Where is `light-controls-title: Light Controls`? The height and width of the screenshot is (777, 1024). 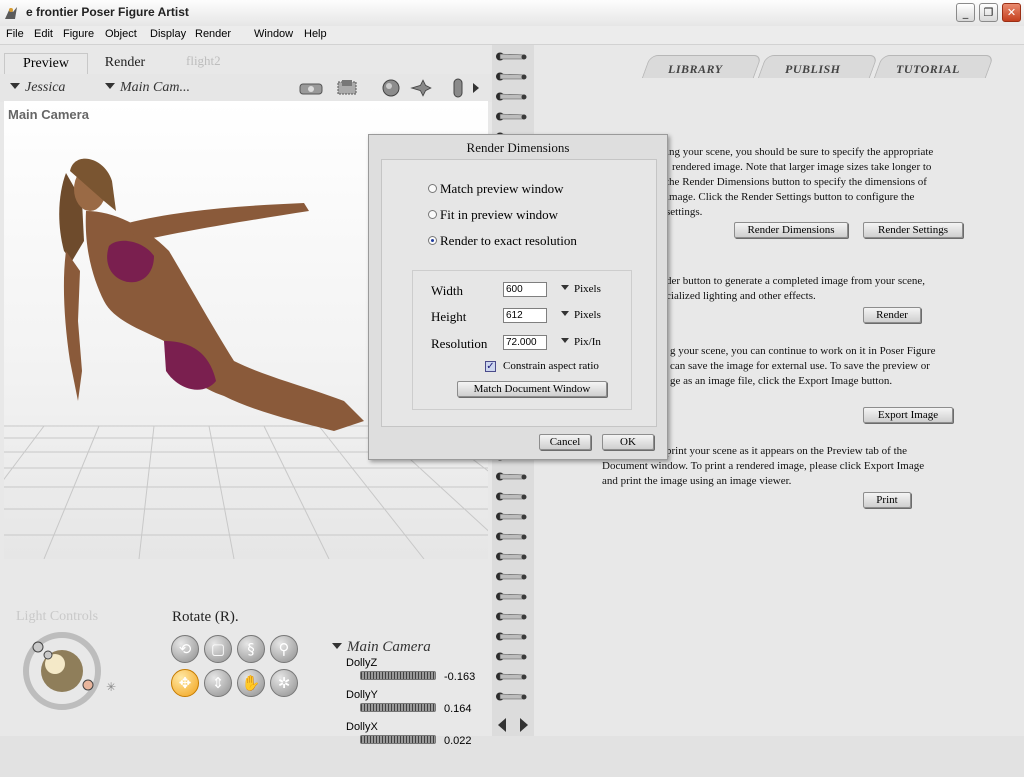 light-controls-title: Light Controls is located at coordinates (57, 616).